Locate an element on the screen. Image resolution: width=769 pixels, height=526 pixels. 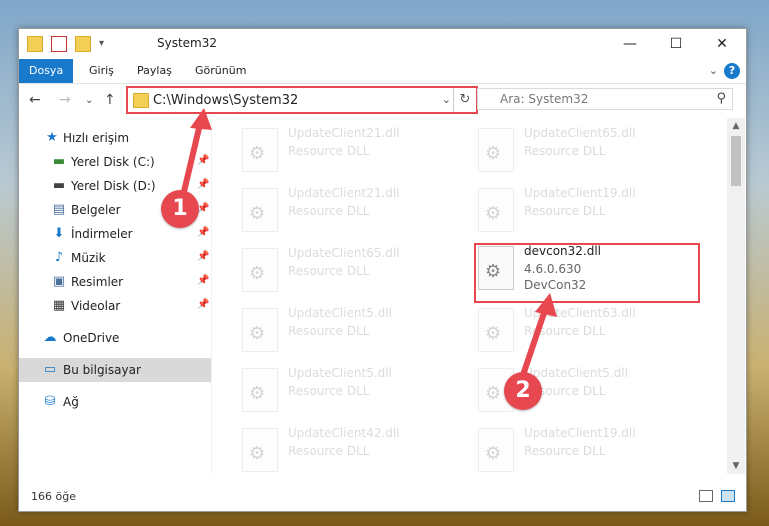
music-icon: ♪ is located at coordinates (59, 257).